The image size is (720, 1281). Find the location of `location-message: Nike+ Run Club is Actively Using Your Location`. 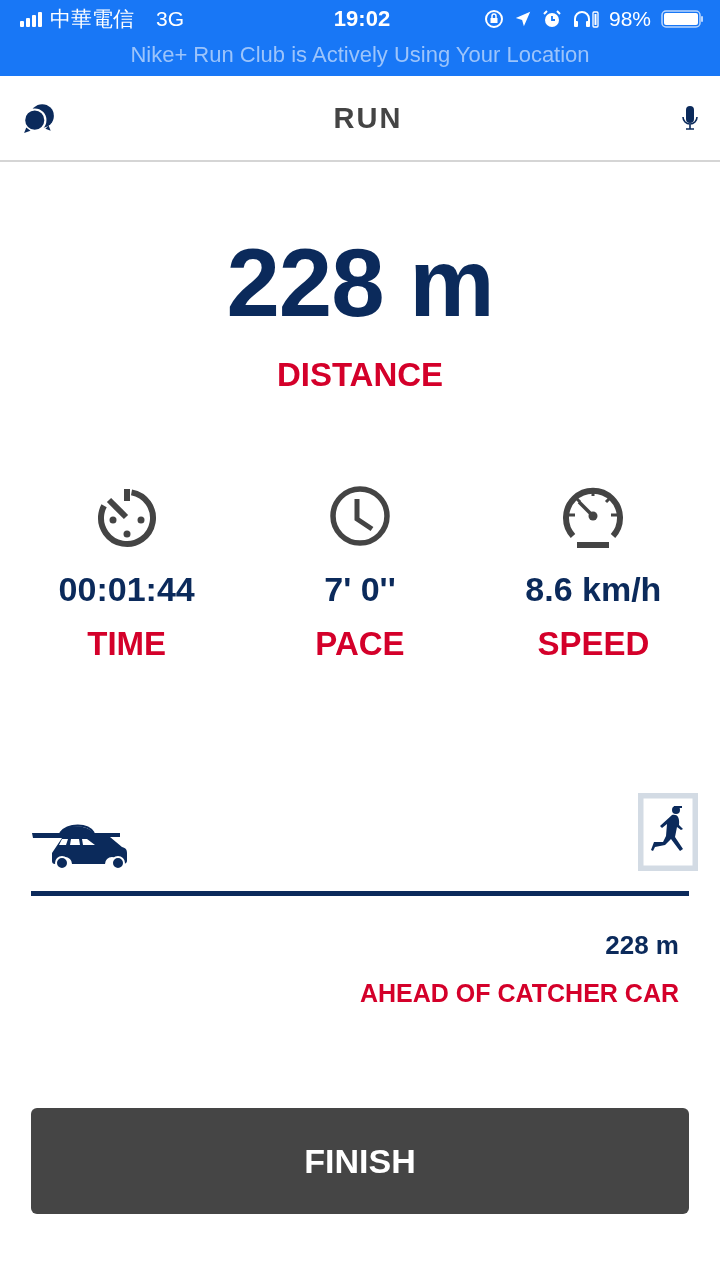

location-message: Nike+ Run Club is Actively Using Your Location is located at coordinates (360, 55).